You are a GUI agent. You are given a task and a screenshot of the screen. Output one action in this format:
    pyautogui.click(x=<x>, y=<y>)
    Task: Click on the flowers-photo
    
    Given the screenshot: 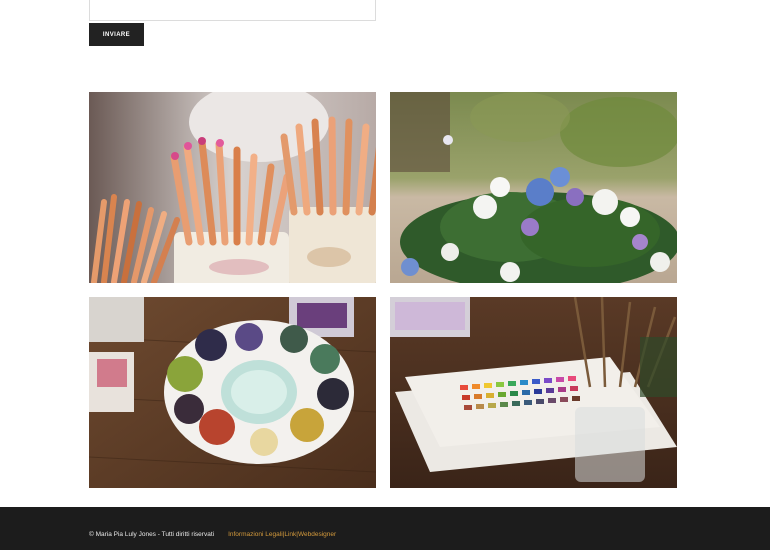 What is the action you would take?
    pyautogui.click(x=533, y=187)
    